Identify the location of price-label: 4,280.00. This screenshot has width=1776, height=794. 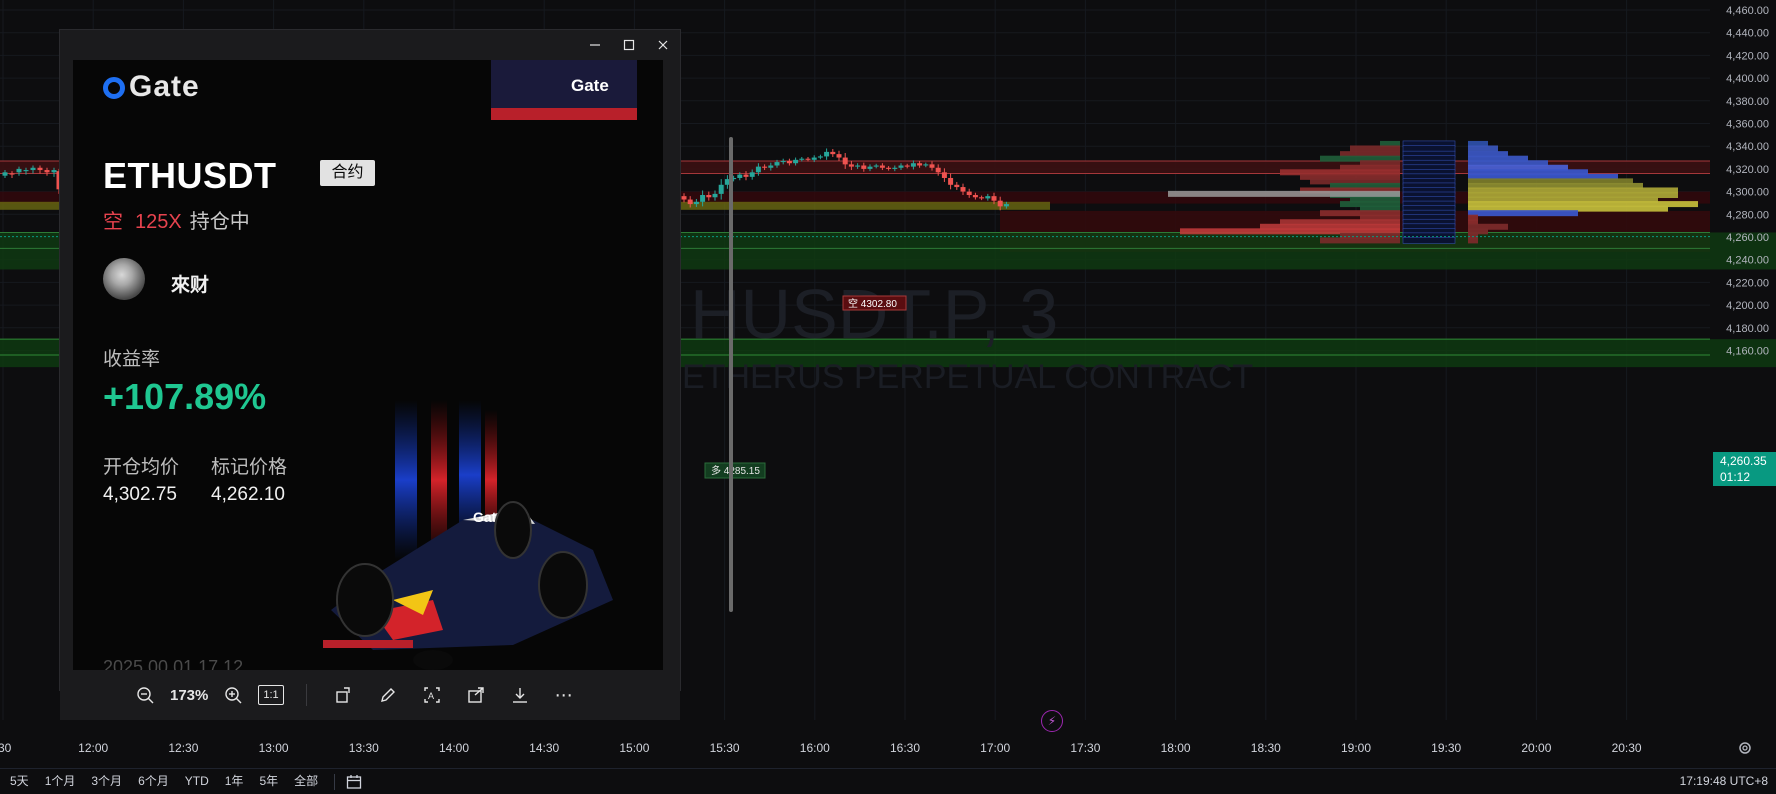
(1747, 215).